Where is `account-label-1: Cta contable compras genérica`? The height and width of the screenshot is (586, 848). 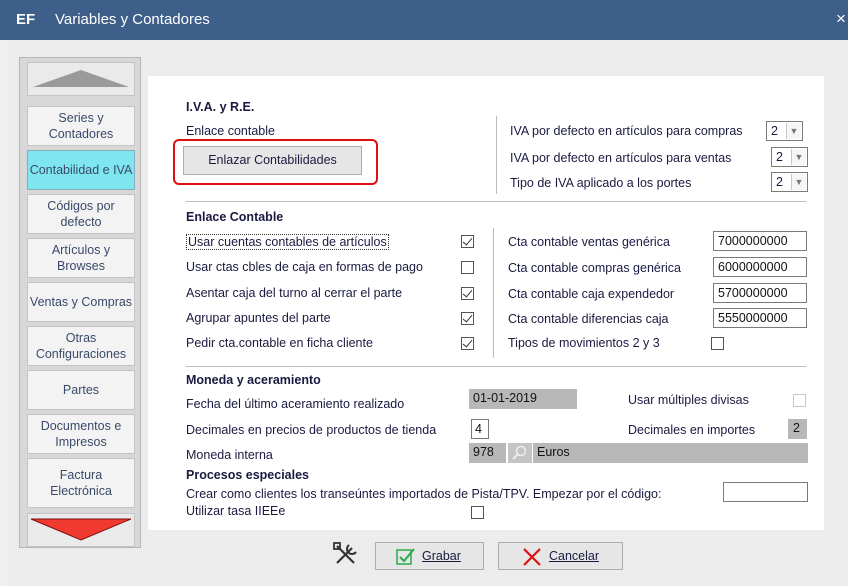 account-label-1: Cta contable compras genérica is located at coordinates (595, 268).